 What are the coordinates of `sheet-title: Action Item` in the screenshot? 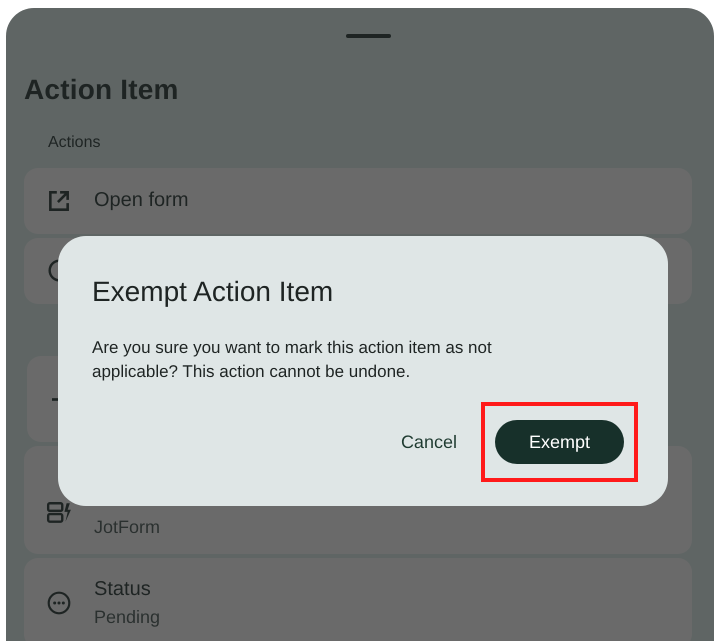 It's located at (102, 90).